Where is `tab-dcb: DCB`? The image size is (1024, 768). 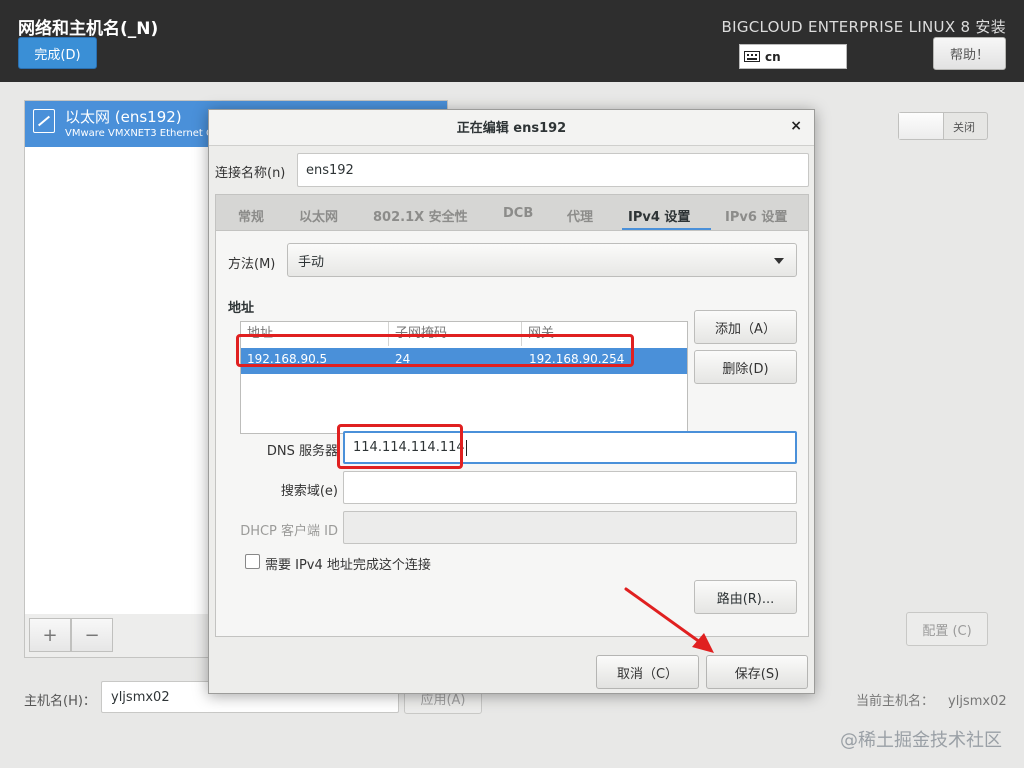 tab-dcb: DCB is located at coordinates (518, 213).